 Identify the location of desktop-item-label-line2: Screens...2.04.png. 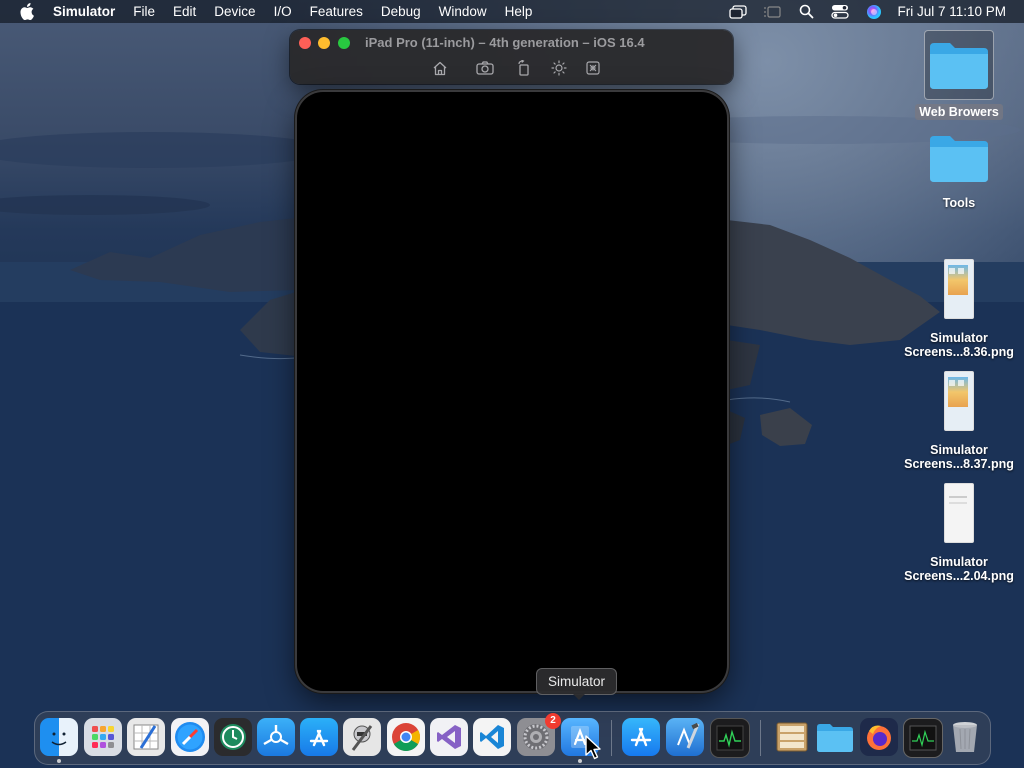
(959, 576).